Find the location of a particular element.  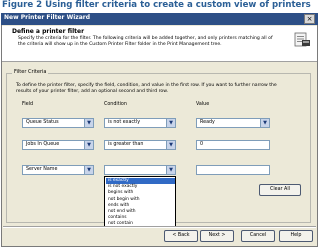

value-column-header: Value is located at coordinates (203, 104).